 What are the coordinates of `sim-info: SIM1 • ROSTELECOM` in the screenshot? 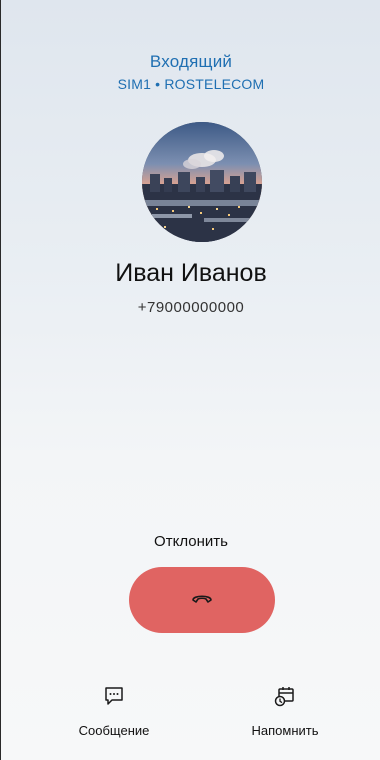 It's located at (191, 84).